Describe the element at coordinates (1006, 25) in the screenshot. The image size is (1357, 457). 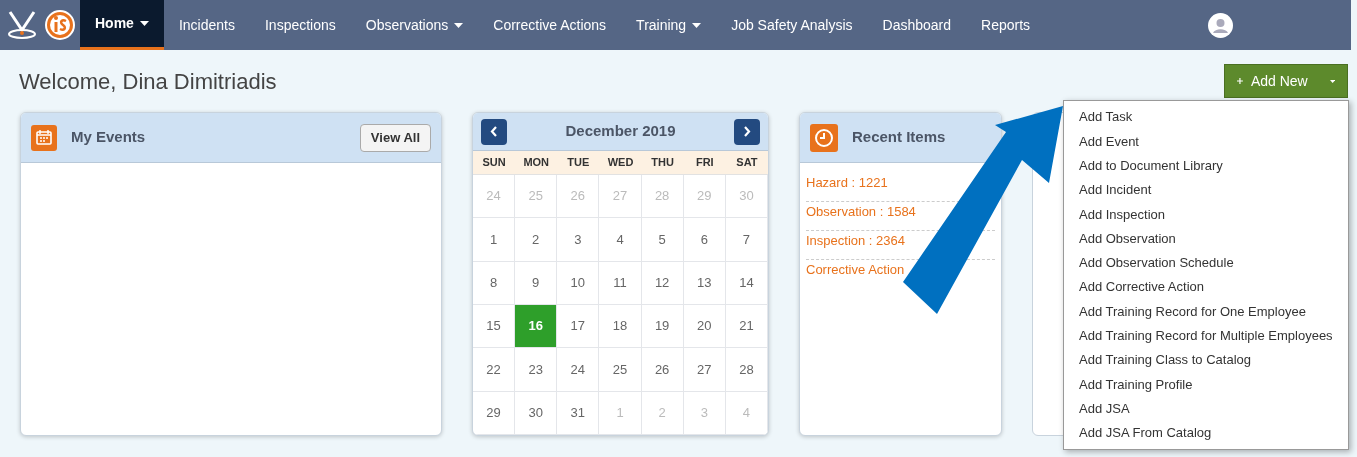
I see `nav-tab: Reports` at that location.